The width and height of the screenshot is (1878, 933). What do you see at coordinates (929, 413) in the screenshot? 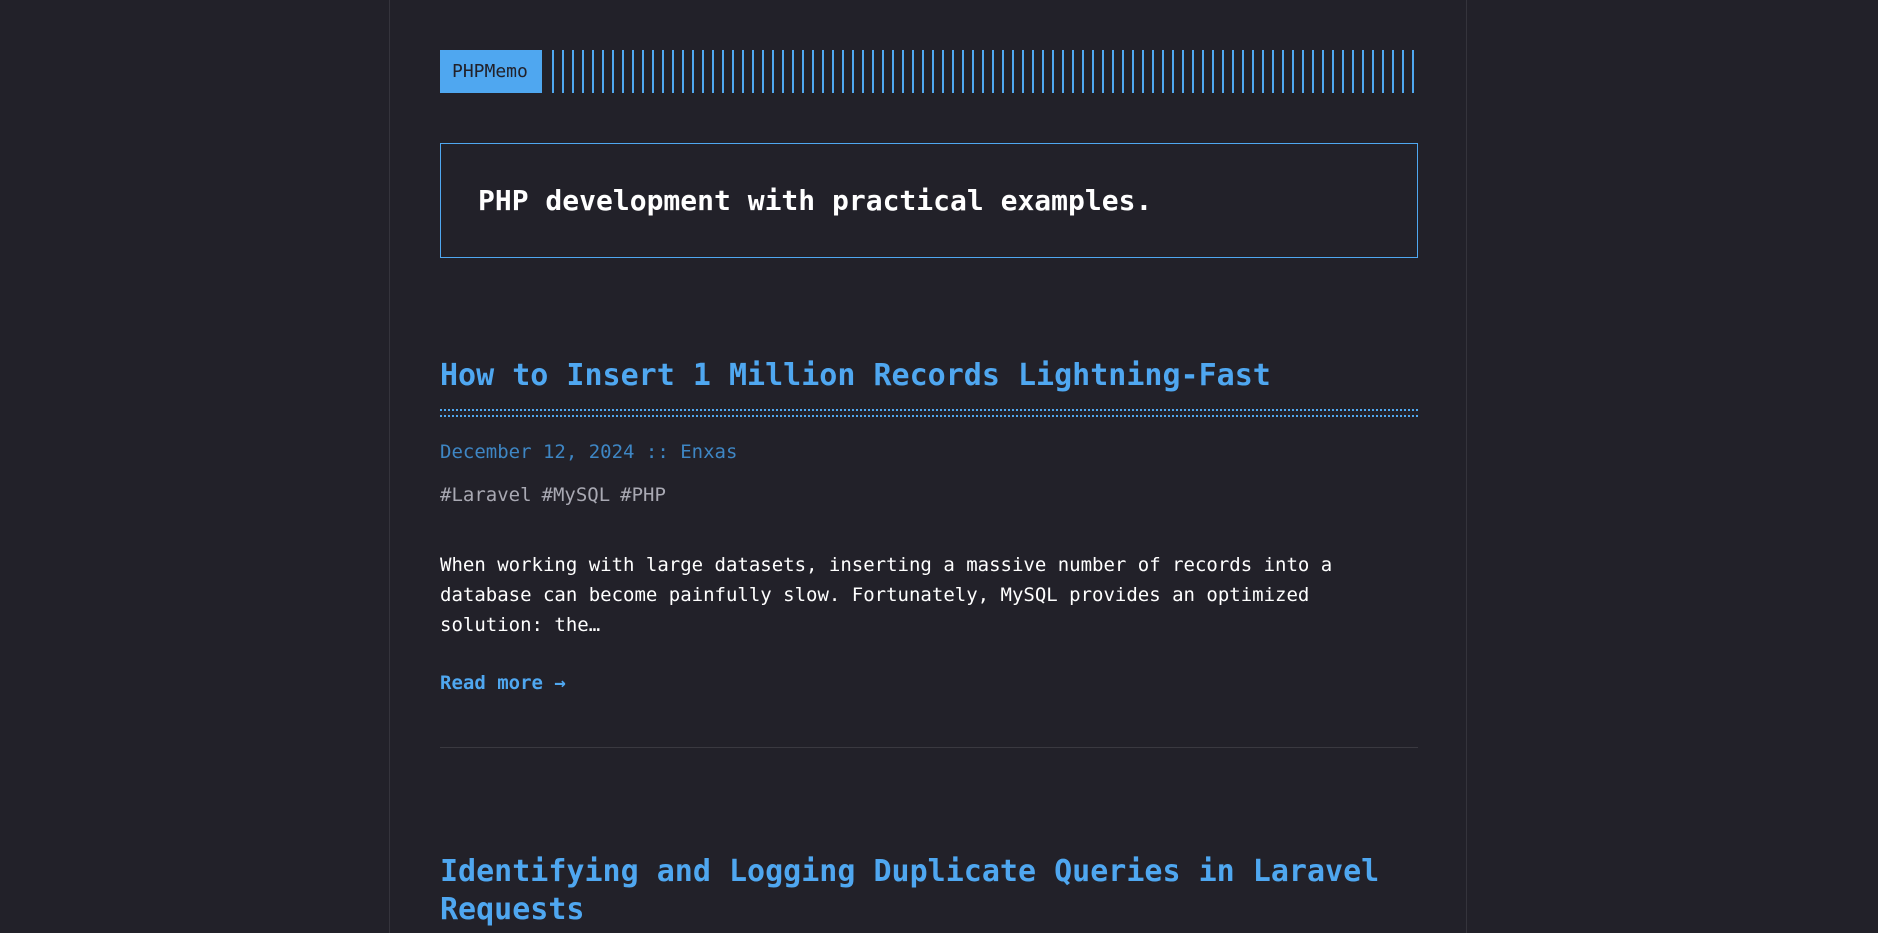
I see `title-divider` at bounding box center [929, 413].